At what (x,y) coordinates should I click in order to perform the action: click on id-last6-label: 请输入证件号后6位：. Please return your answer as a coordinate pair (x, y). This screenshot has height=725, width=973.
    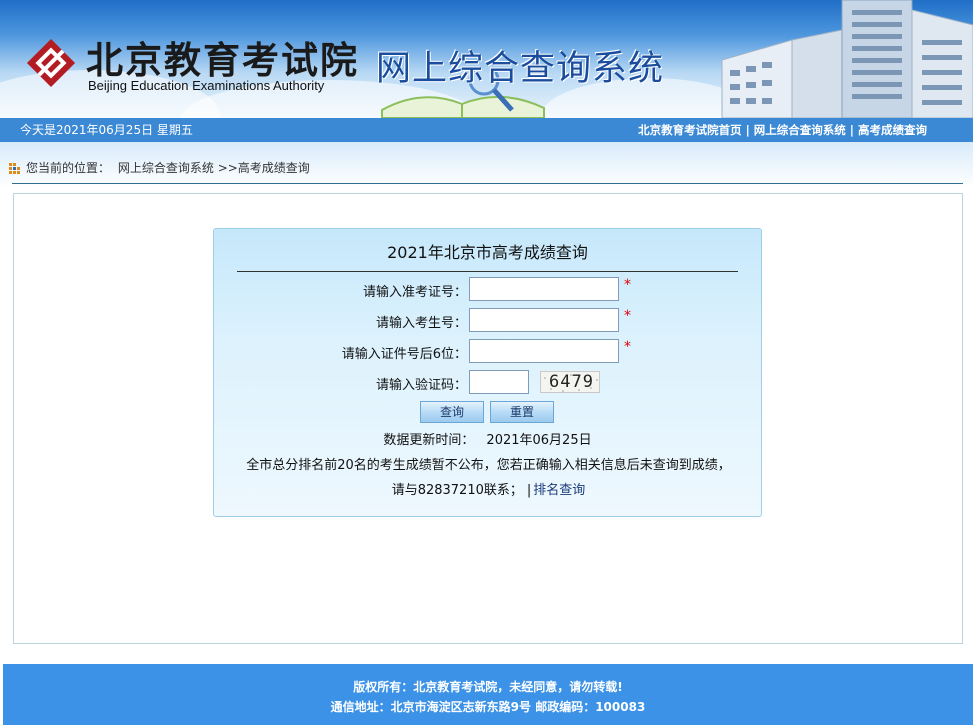
    Looking at the image, I should click on (404, 354).